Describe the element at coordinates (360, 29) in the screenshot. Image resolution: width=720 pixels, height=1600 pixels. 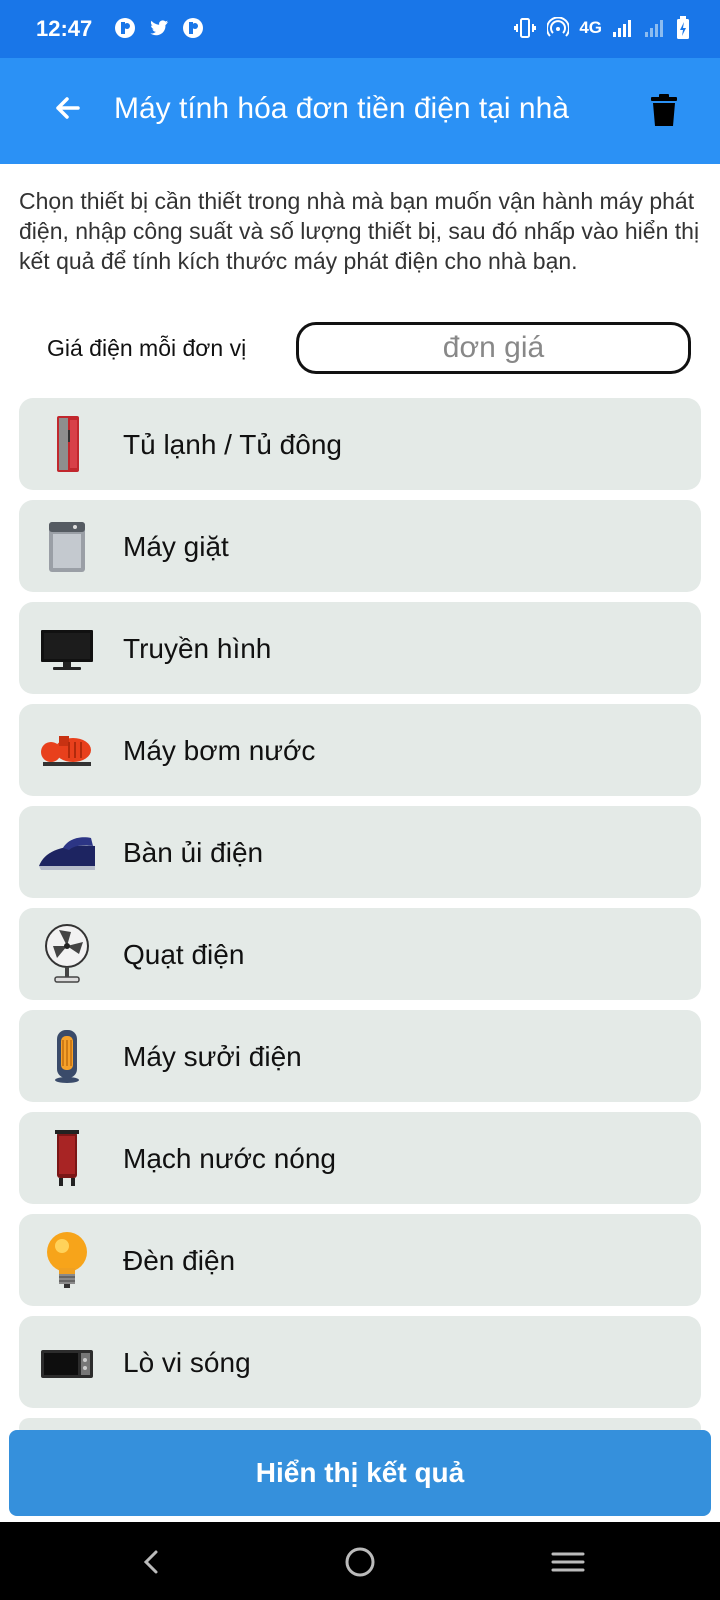
I see `status-bar: 12:47 4G` at that location.